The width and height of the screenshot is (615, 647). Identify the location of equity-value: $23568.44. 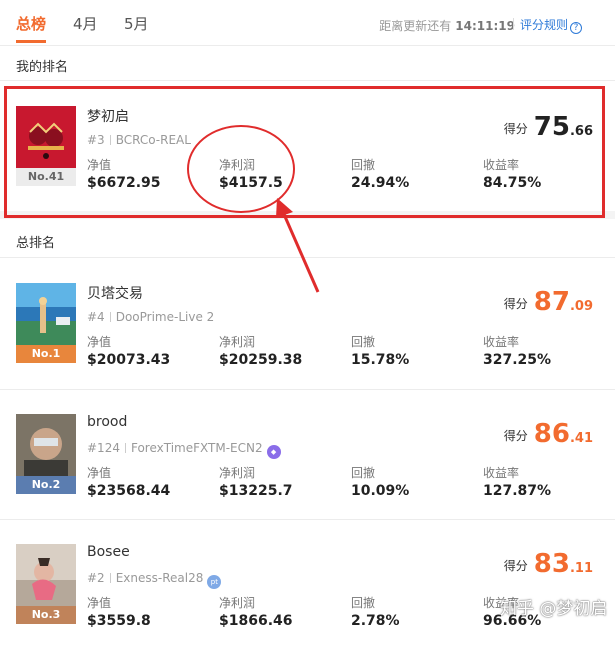
(129, 491).